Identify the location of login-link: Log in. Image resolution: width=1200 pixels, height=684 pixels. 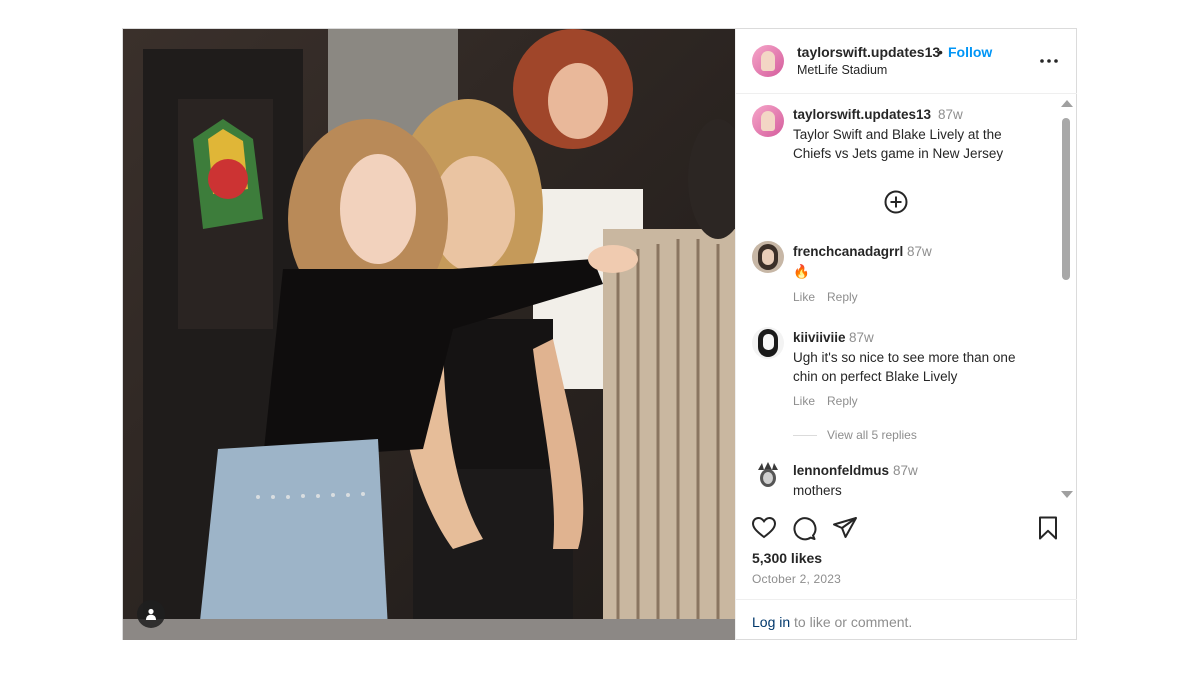
(771, 622).